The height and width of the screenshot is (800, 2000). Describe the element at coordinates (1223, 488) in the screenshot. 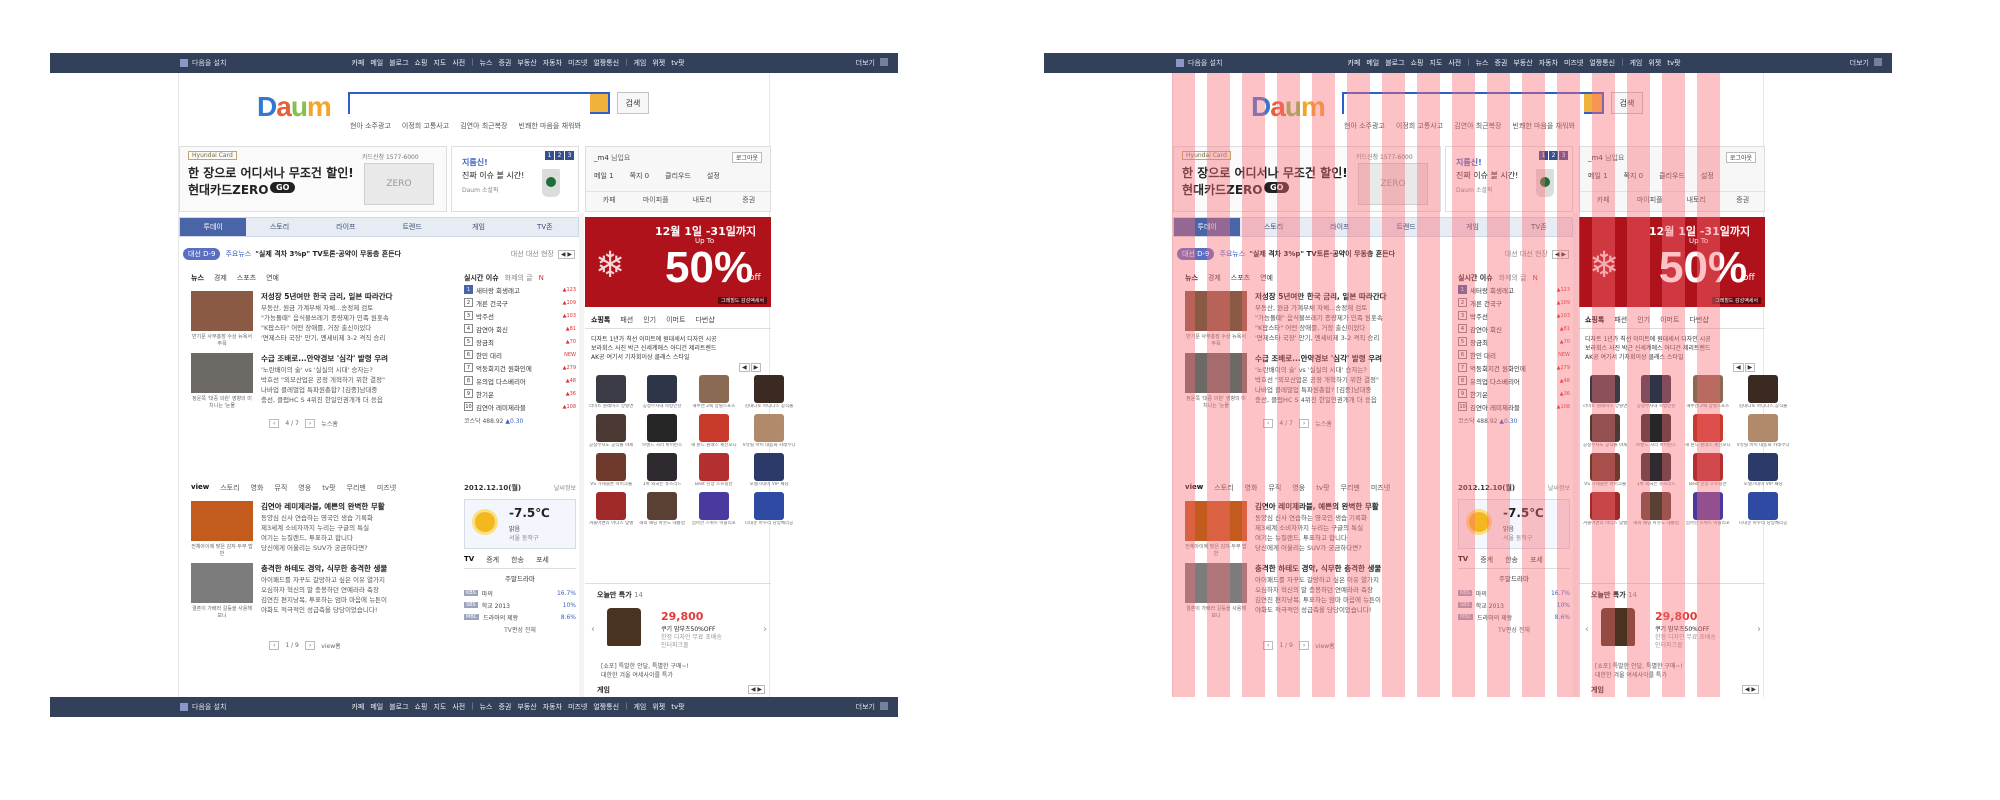

I see `tab-view-story: 스토리` at that location.